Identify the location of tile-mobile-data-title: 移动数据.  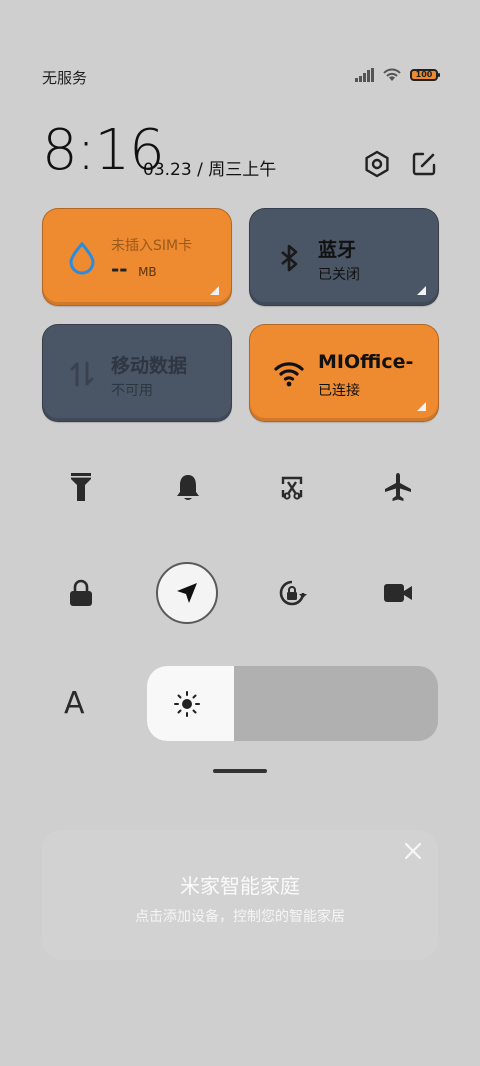
(149, 366).